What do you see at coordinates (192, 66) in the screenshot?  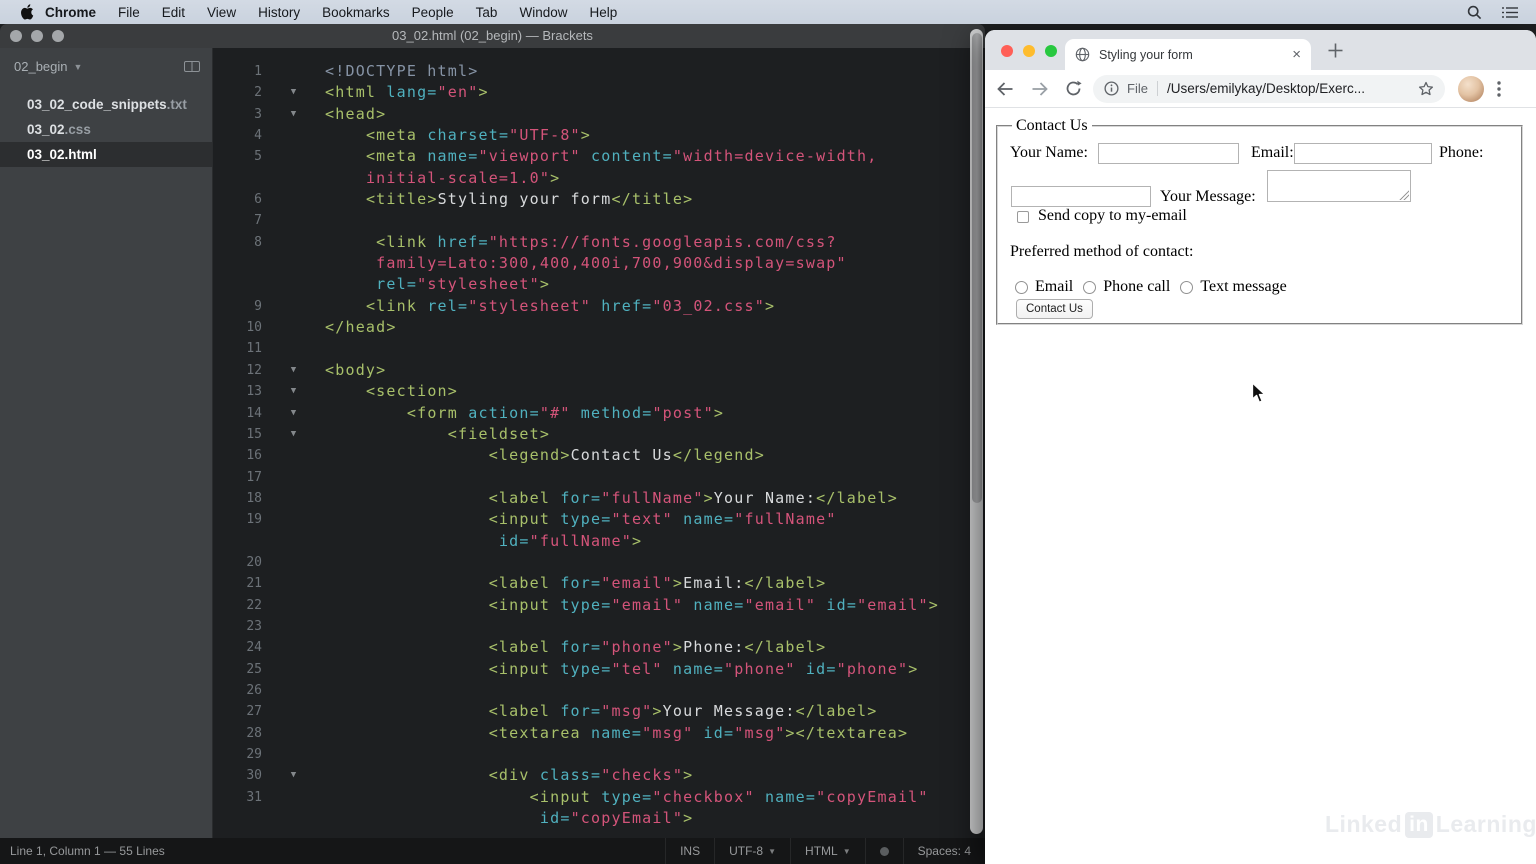 I see `split-view-icon` at bounding box center [192, 66].